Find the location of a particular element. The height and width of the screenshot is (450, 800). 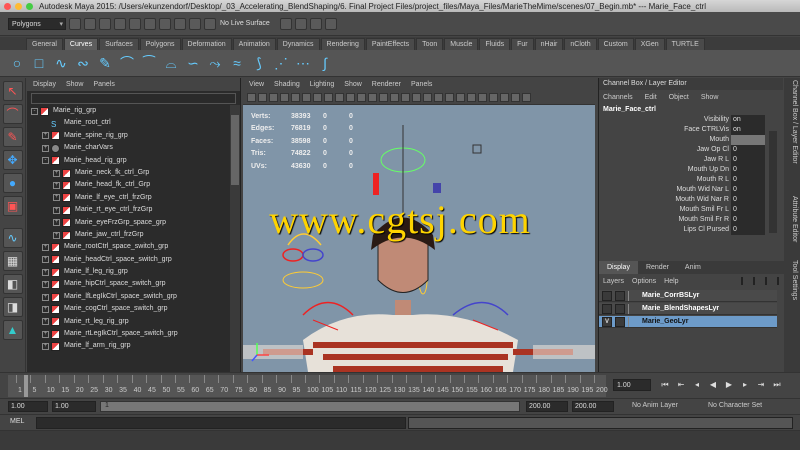

menu-set-select: Polygons is located at coordinates (37, 23).